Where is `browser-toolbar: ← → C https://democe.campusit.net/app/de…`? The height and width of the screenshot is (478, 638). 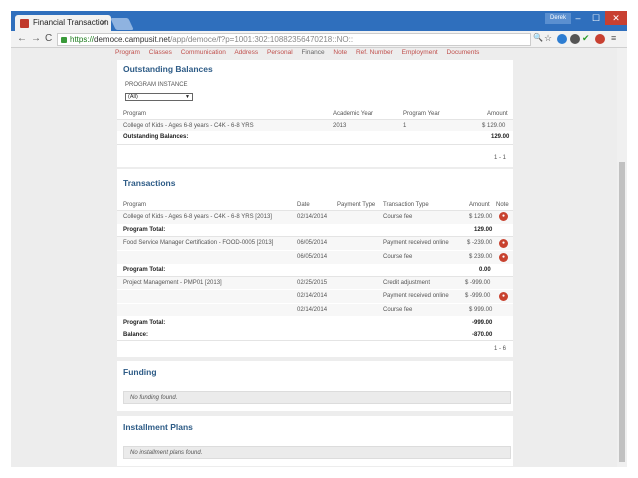 browser-toolbar: ← → C https://democe.campusit.net/app/de… is located at coordinates (319, 39).